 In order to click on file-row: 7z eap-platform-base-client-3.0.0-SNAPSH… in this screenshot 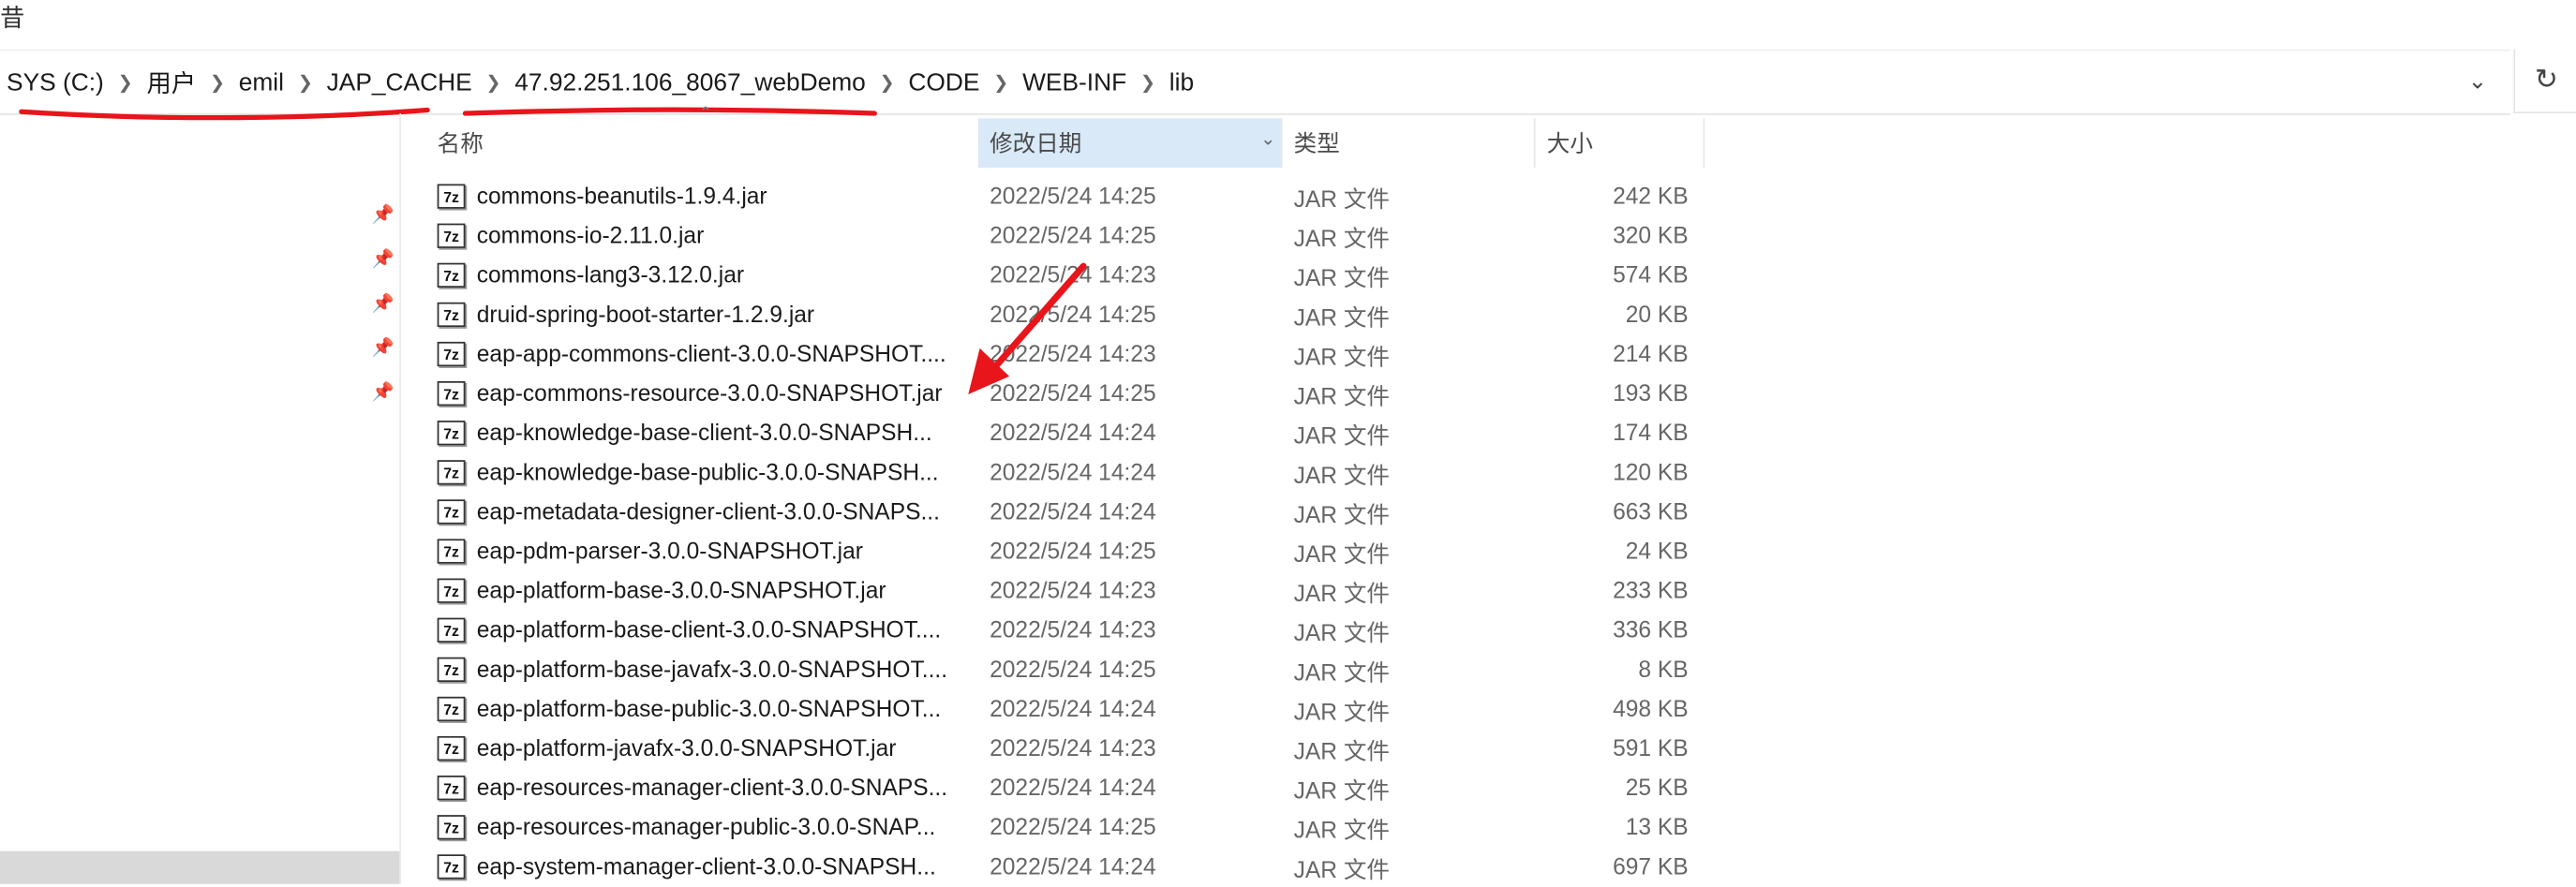, I will do `click(1070, 632)`.